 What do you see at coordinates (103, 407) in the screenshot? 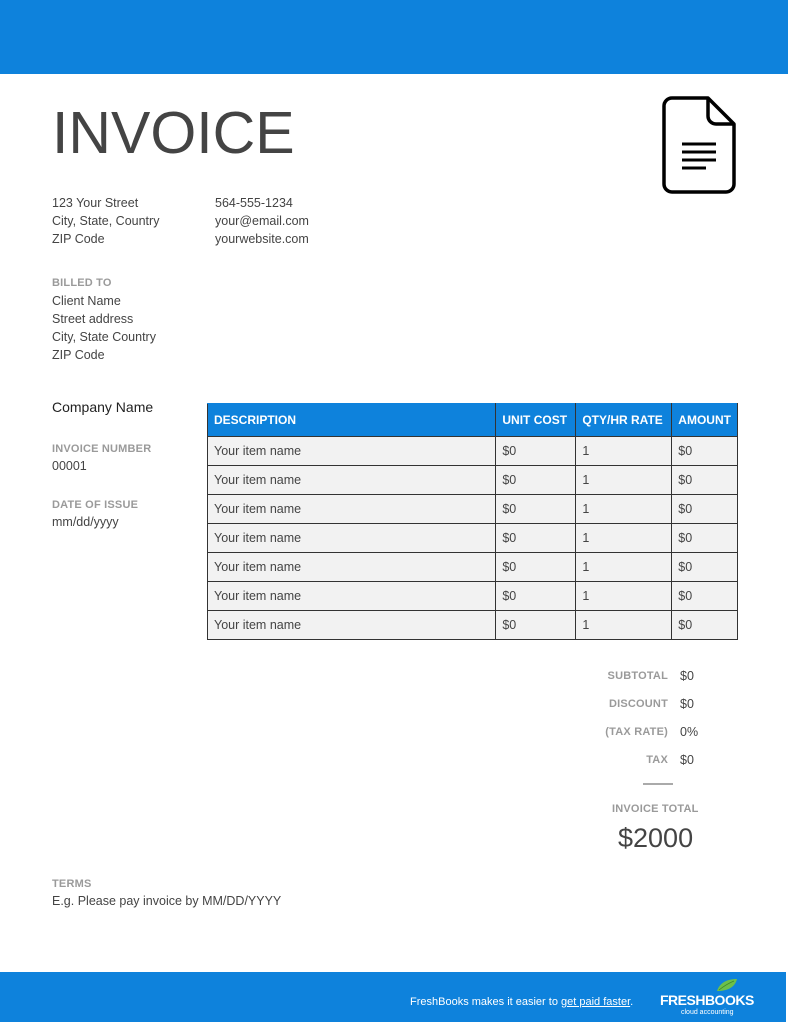
I see `company-name: Company Name` at bounding box center [103, 407].